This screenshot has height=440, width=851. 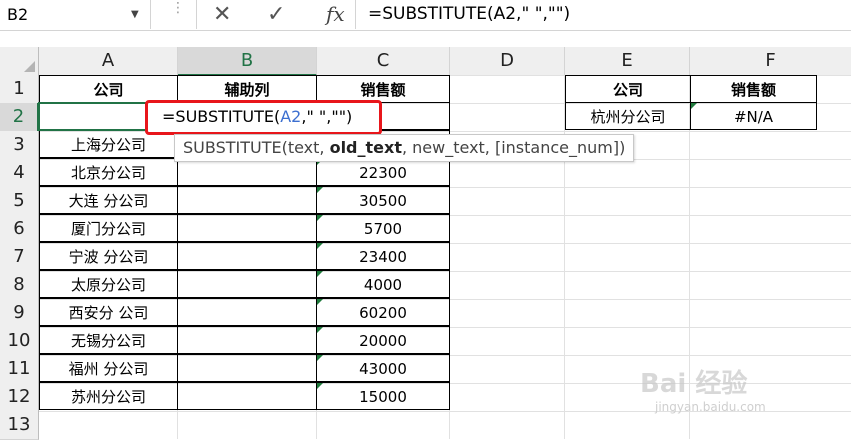 What do you see at coordinates (19, 369) in the screenshot?
I see `row-header: 11` at bounding box center [19, 369].